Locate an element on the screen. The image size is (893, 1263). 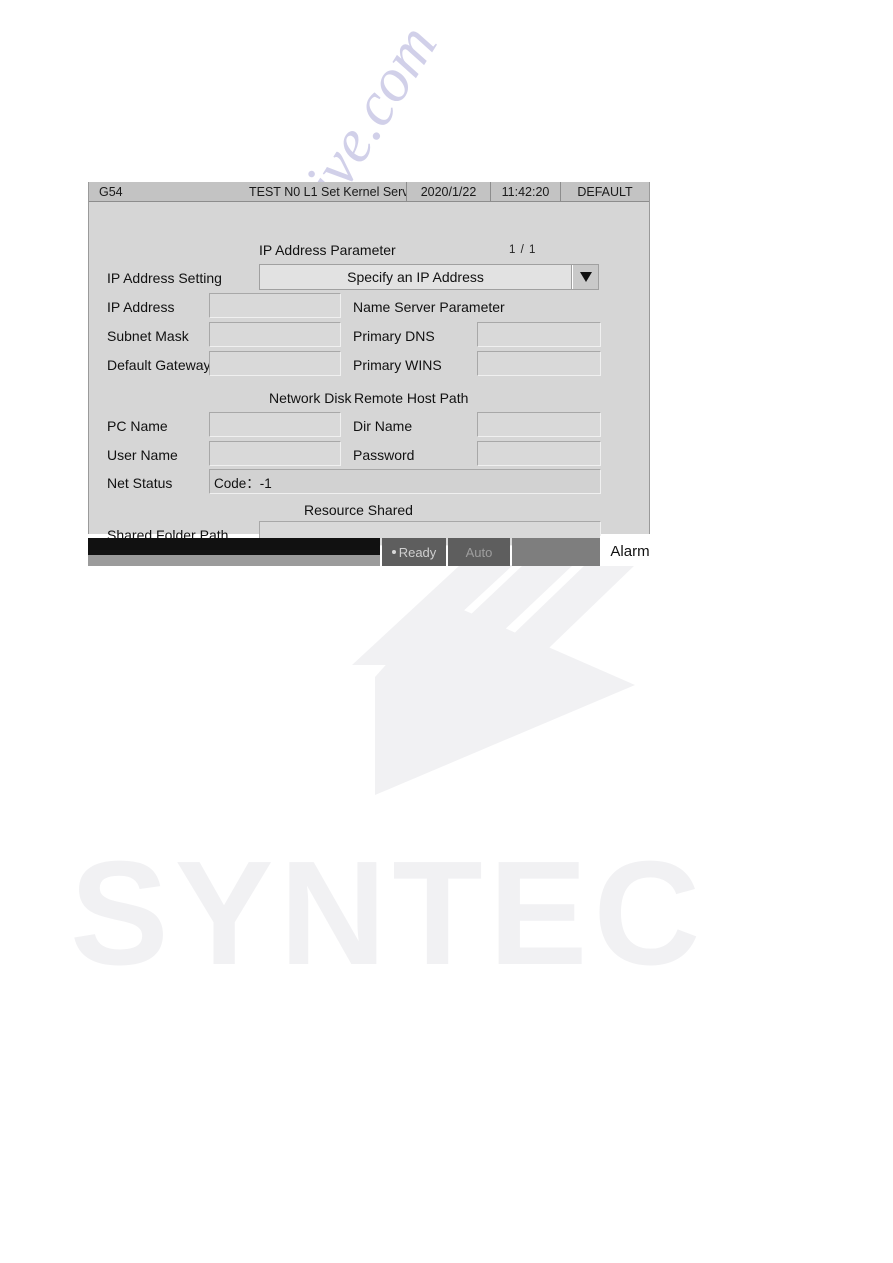
label-dir-name: Dir Name is located at coordinates (383, 426).